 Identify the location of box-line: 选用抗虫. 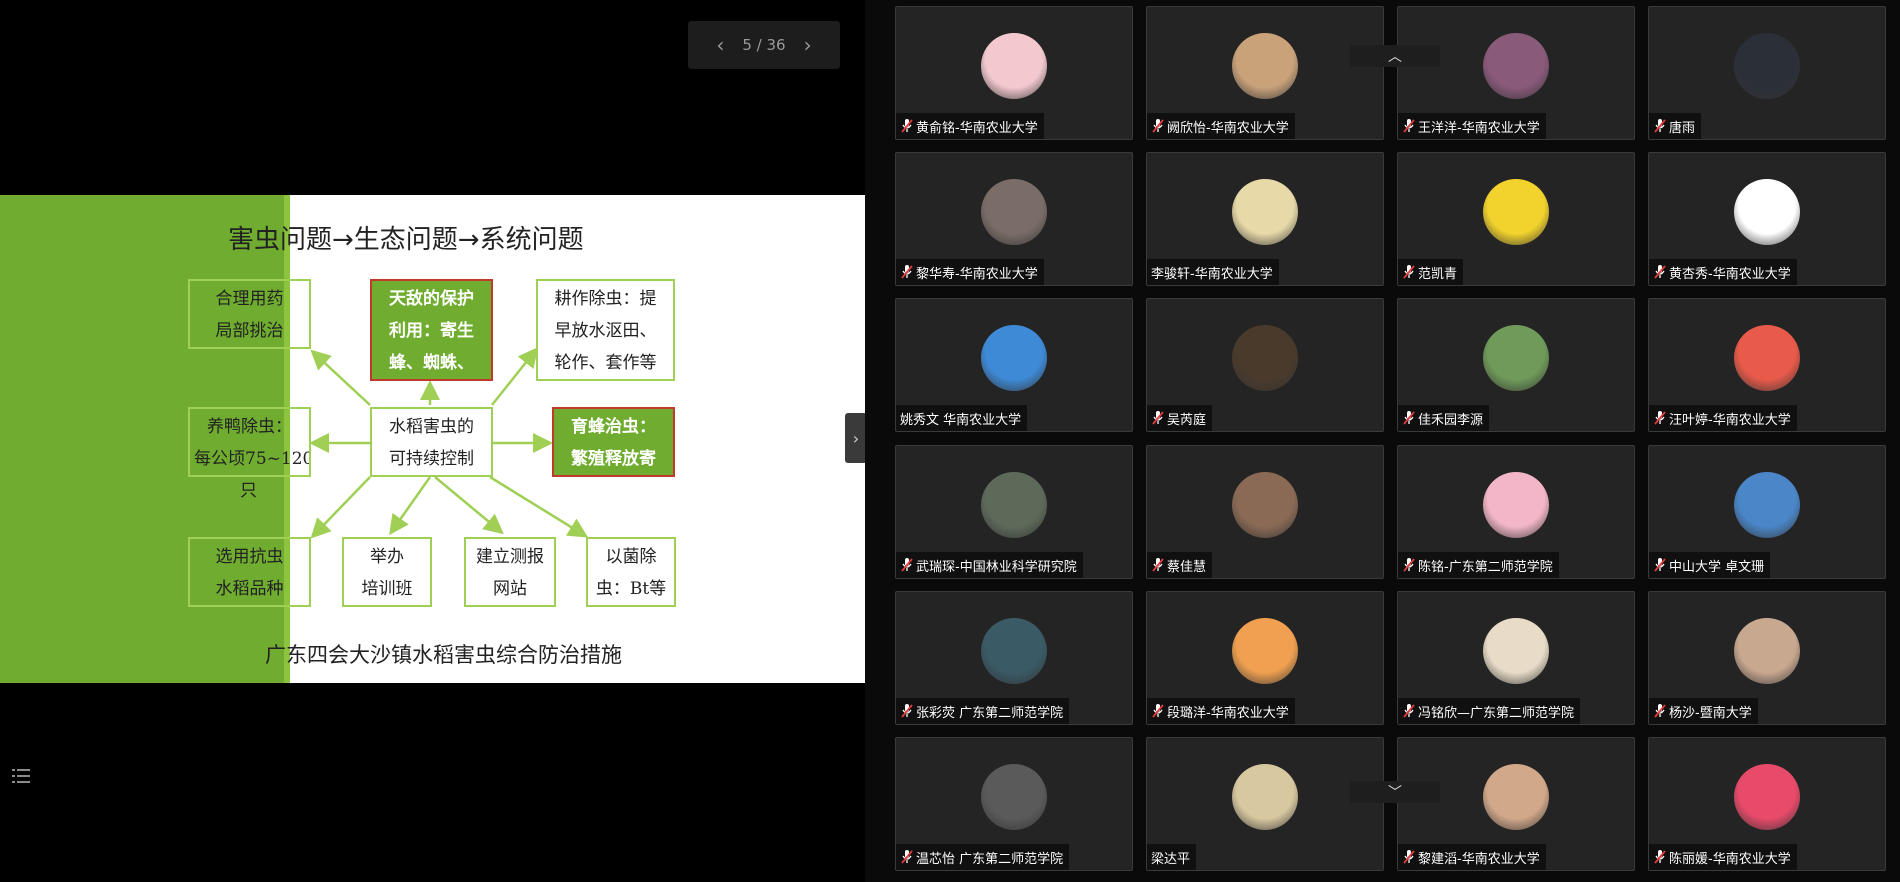
(249, 557).